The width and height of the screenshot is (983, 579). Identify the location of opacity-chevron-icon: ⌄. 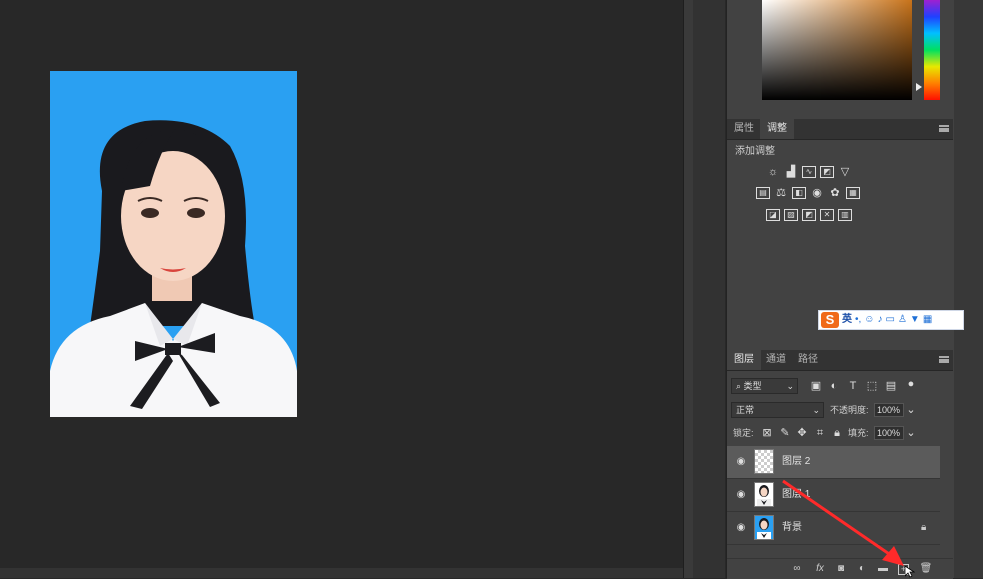
(911, 410).